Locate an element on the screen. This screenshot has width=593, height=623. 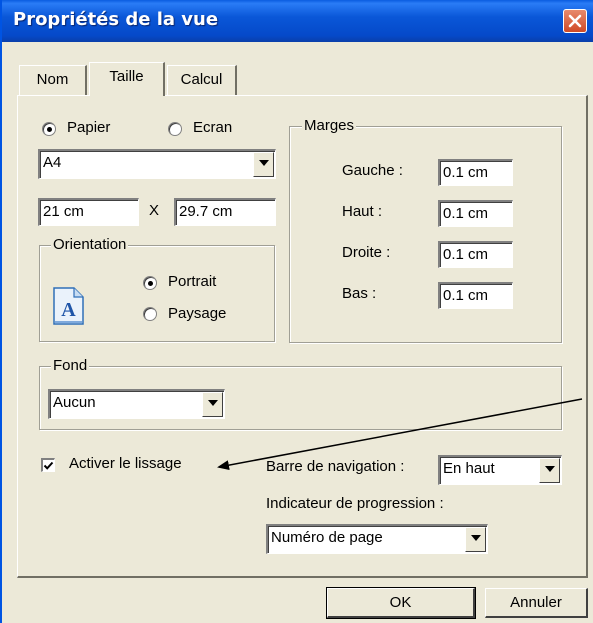
margin-top-field: 0.1 cm is located at coordinates (475, 213).